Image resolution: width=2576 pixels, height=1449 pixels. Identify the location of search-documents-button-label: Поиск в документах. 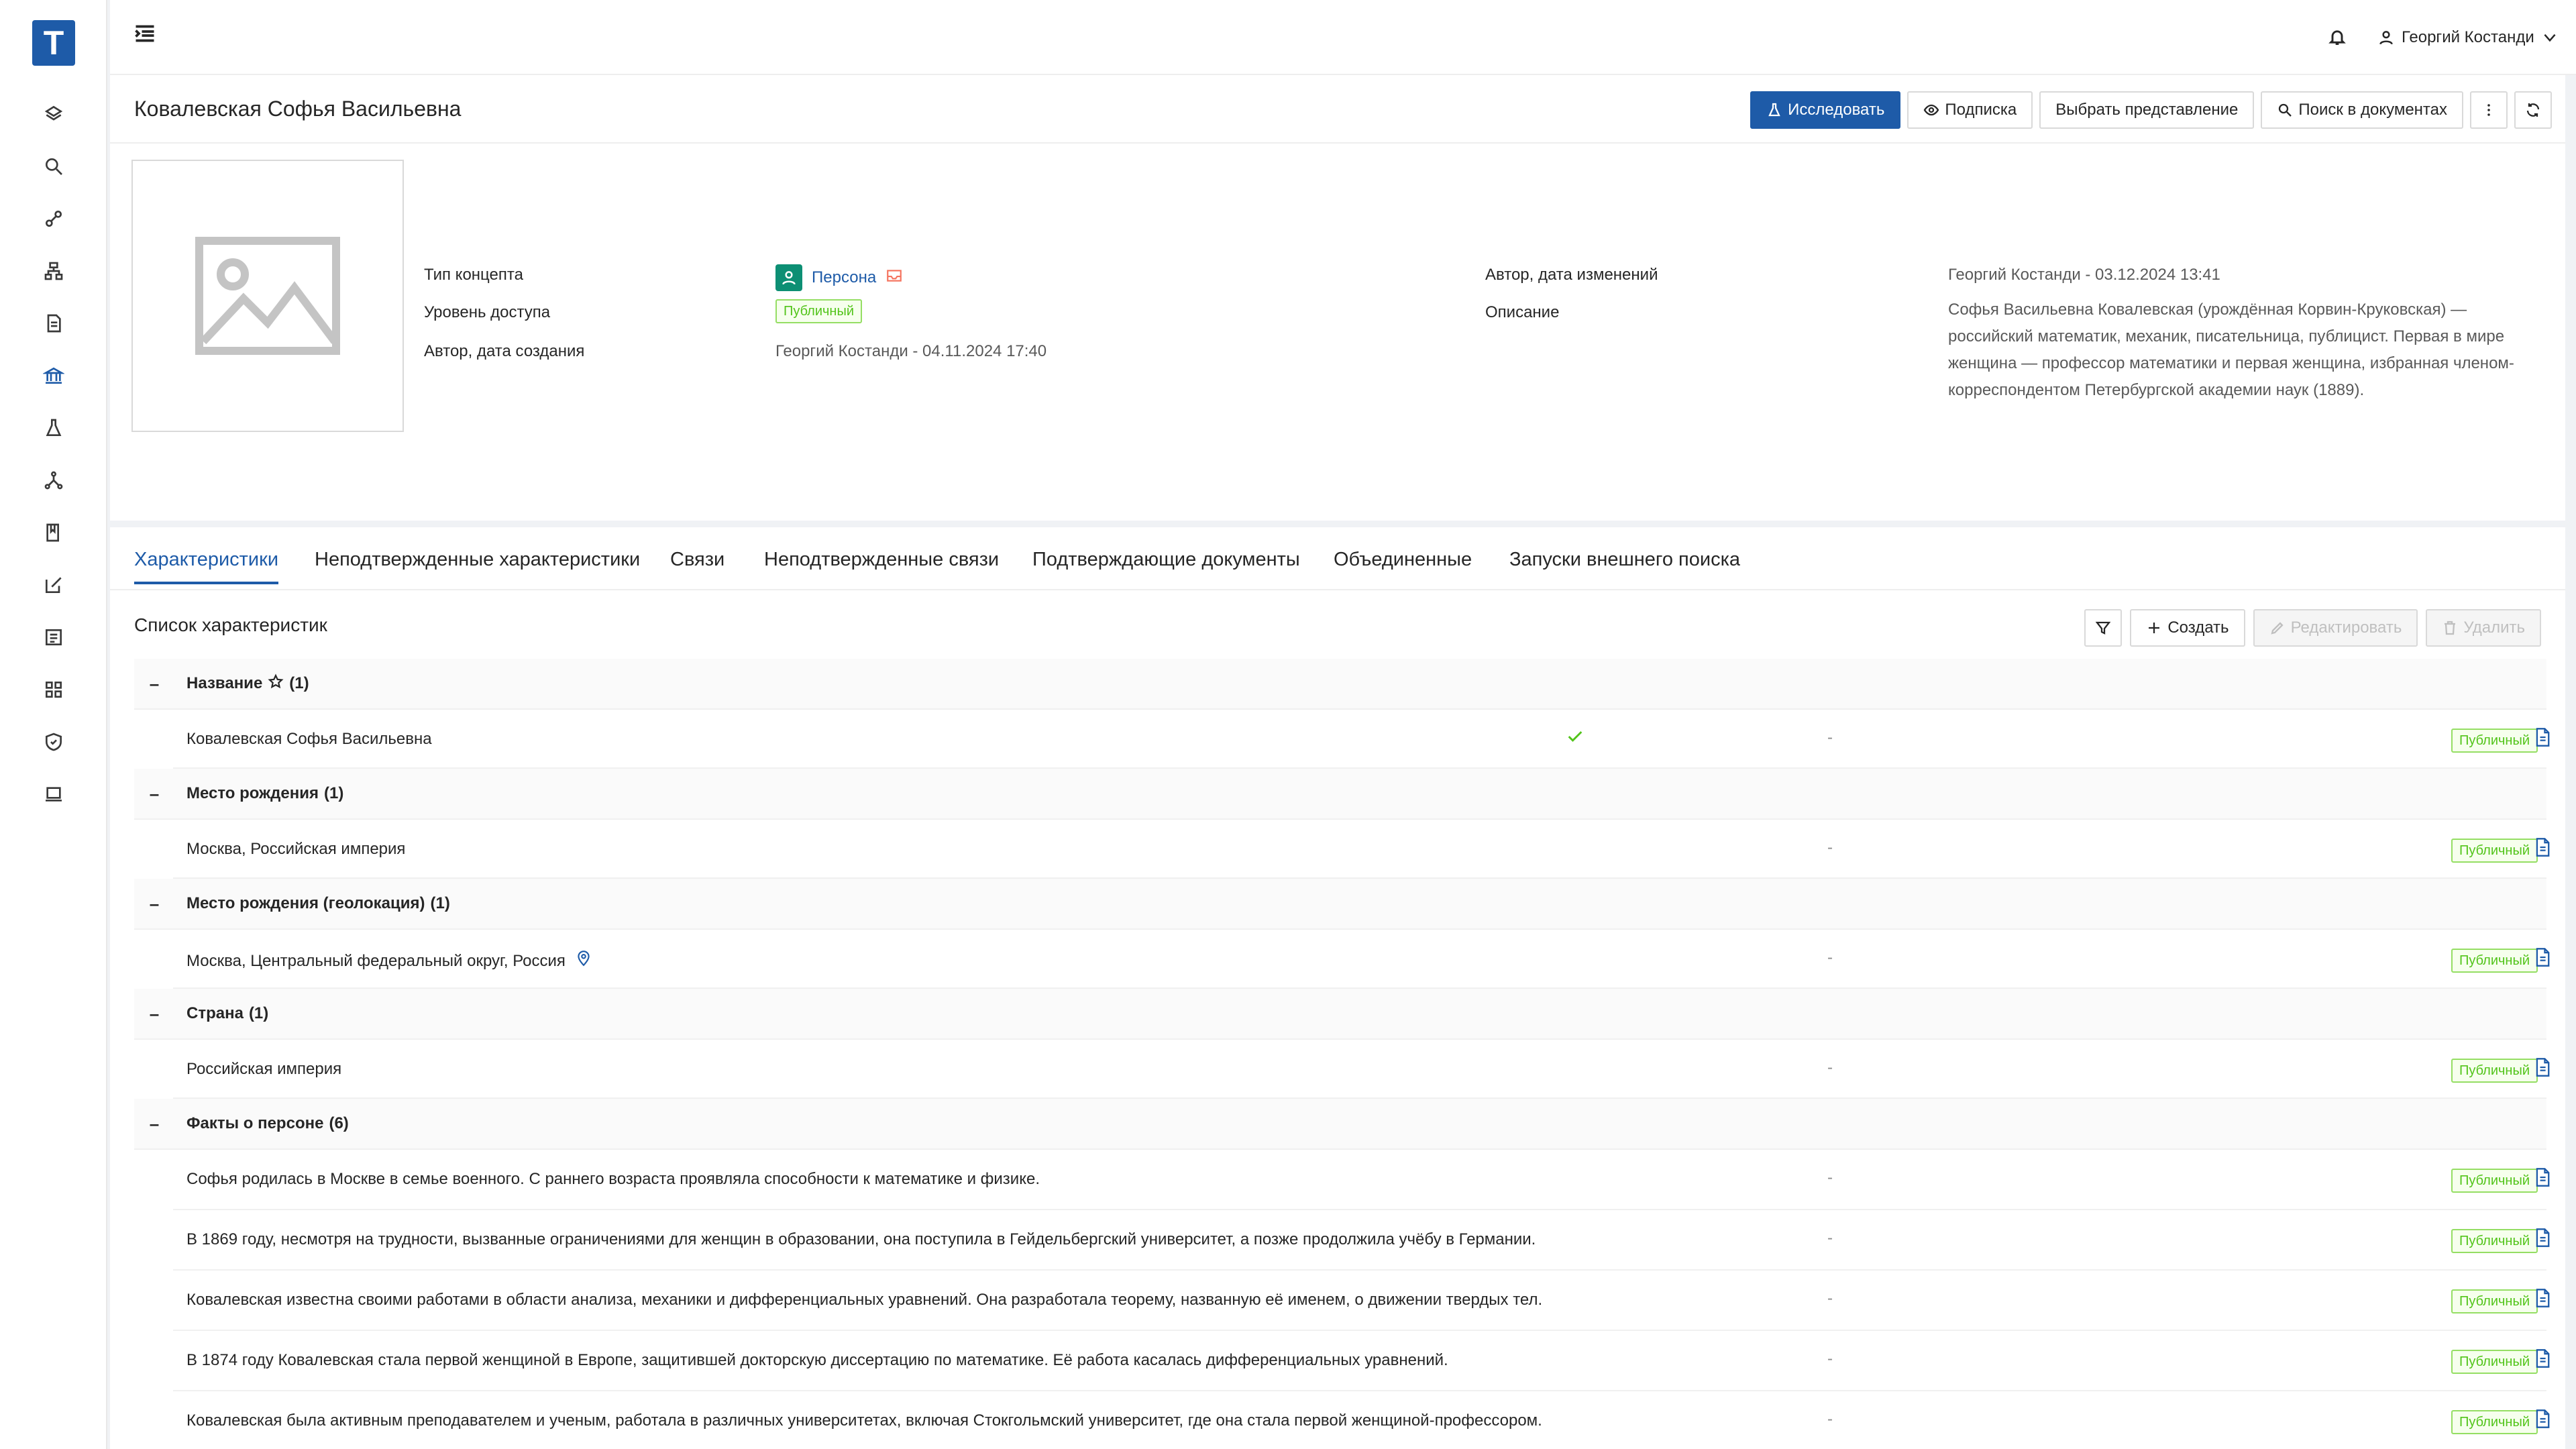
(2372, 110).